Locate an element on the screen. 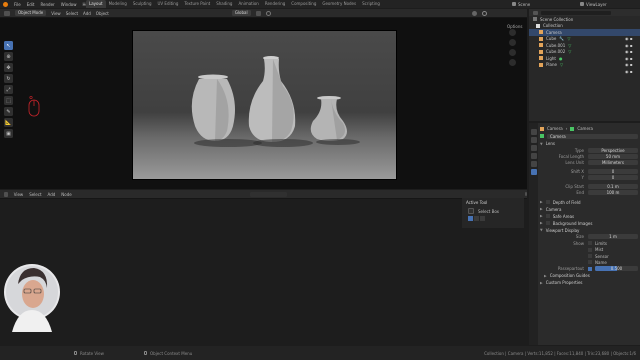 The height and width of the screenshot is (360, 640). select-box-icon: ↖ is located at coordinates (8, 45).